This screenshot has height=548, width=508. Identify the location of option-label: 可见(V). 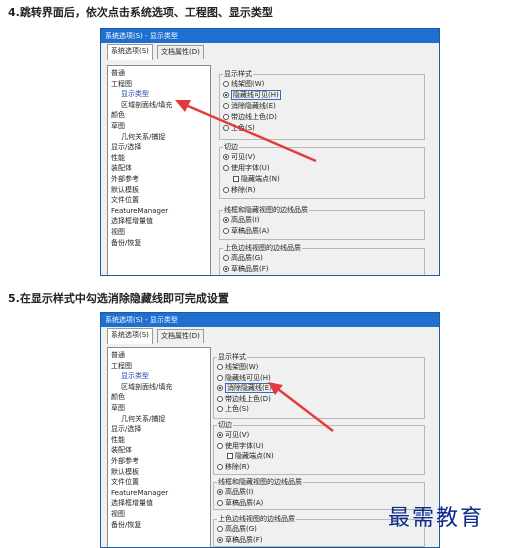
(237, 435).